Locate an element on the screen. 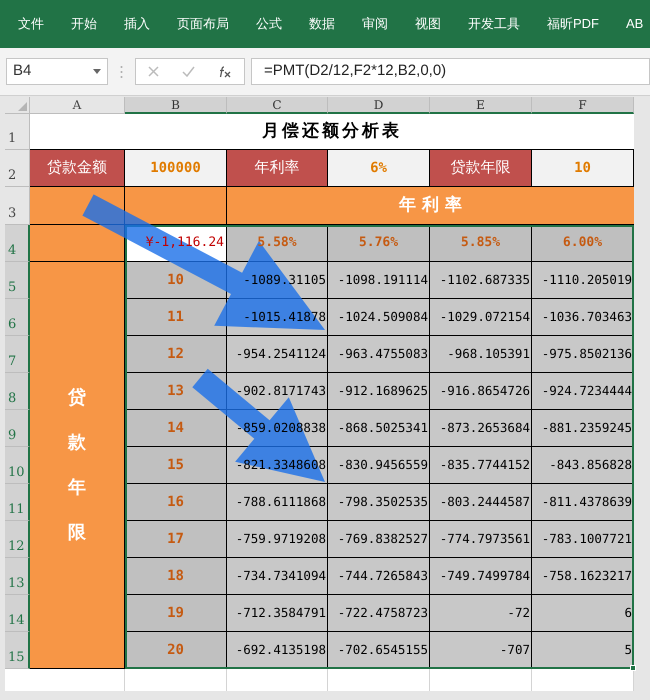  years-cell: 16 is located at coordinates (176, 502).